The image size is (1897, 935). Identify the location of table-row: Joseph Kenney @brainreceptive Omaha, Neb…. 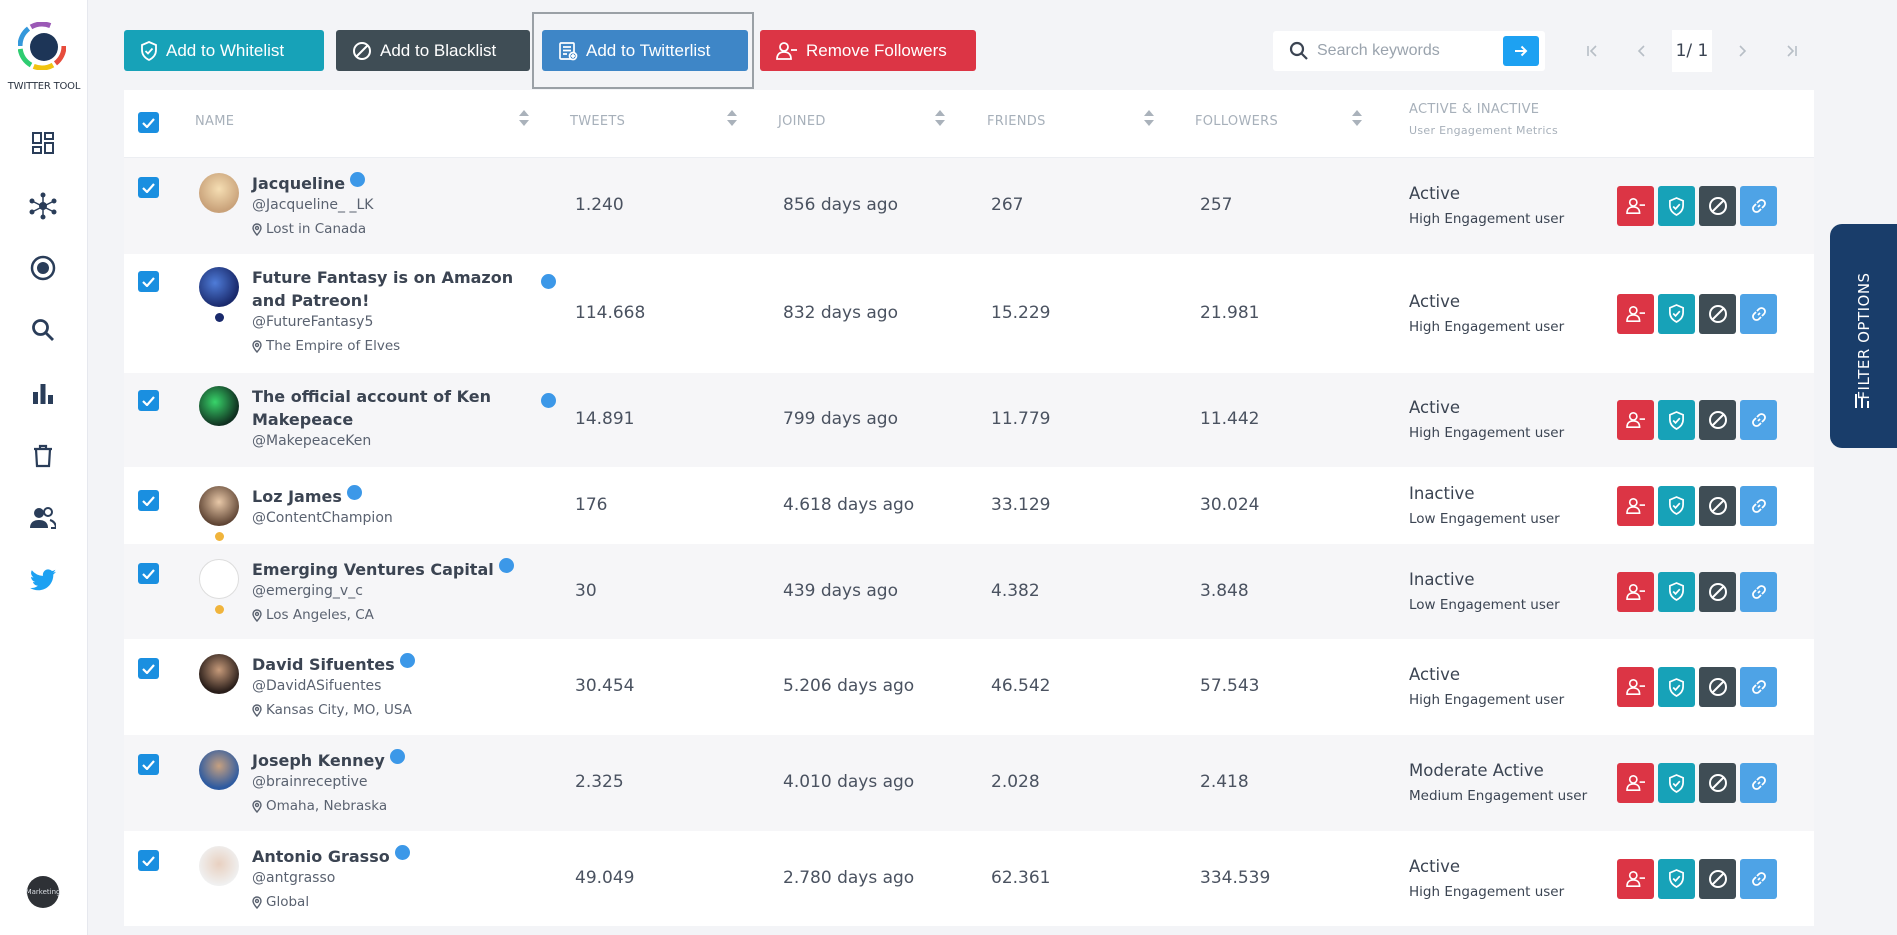
(969, 783).